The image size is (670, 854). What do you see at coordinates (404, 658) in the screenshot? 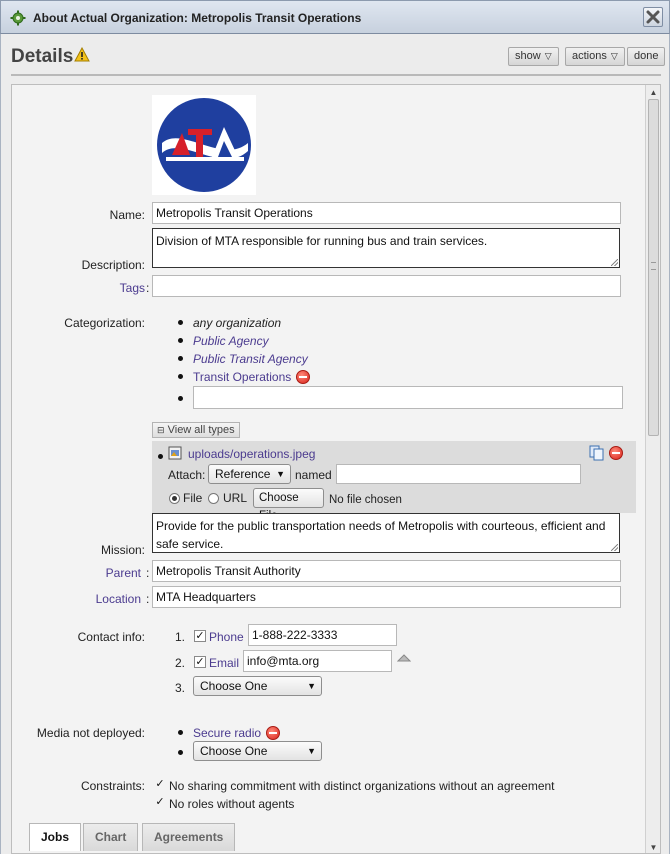
I see `move-up-icon` at bounding box center [404, 658].